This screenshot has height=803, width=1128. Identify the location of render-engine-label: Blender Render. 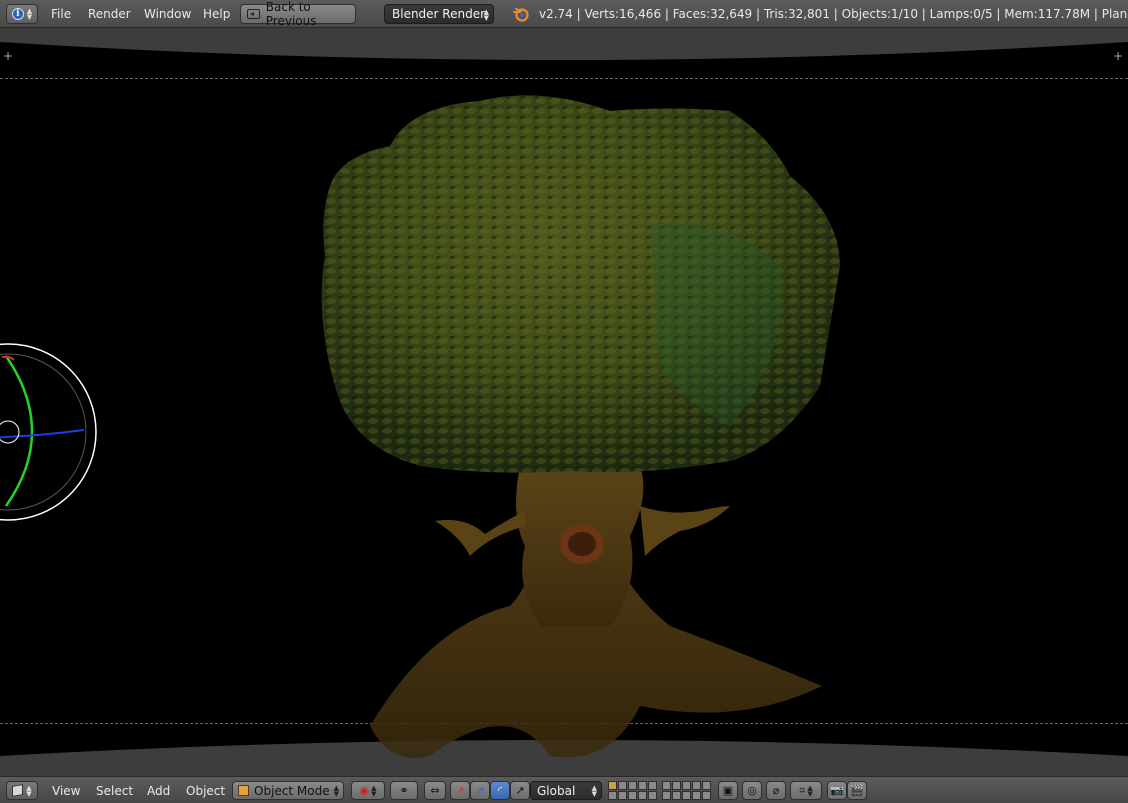
(439, 14).